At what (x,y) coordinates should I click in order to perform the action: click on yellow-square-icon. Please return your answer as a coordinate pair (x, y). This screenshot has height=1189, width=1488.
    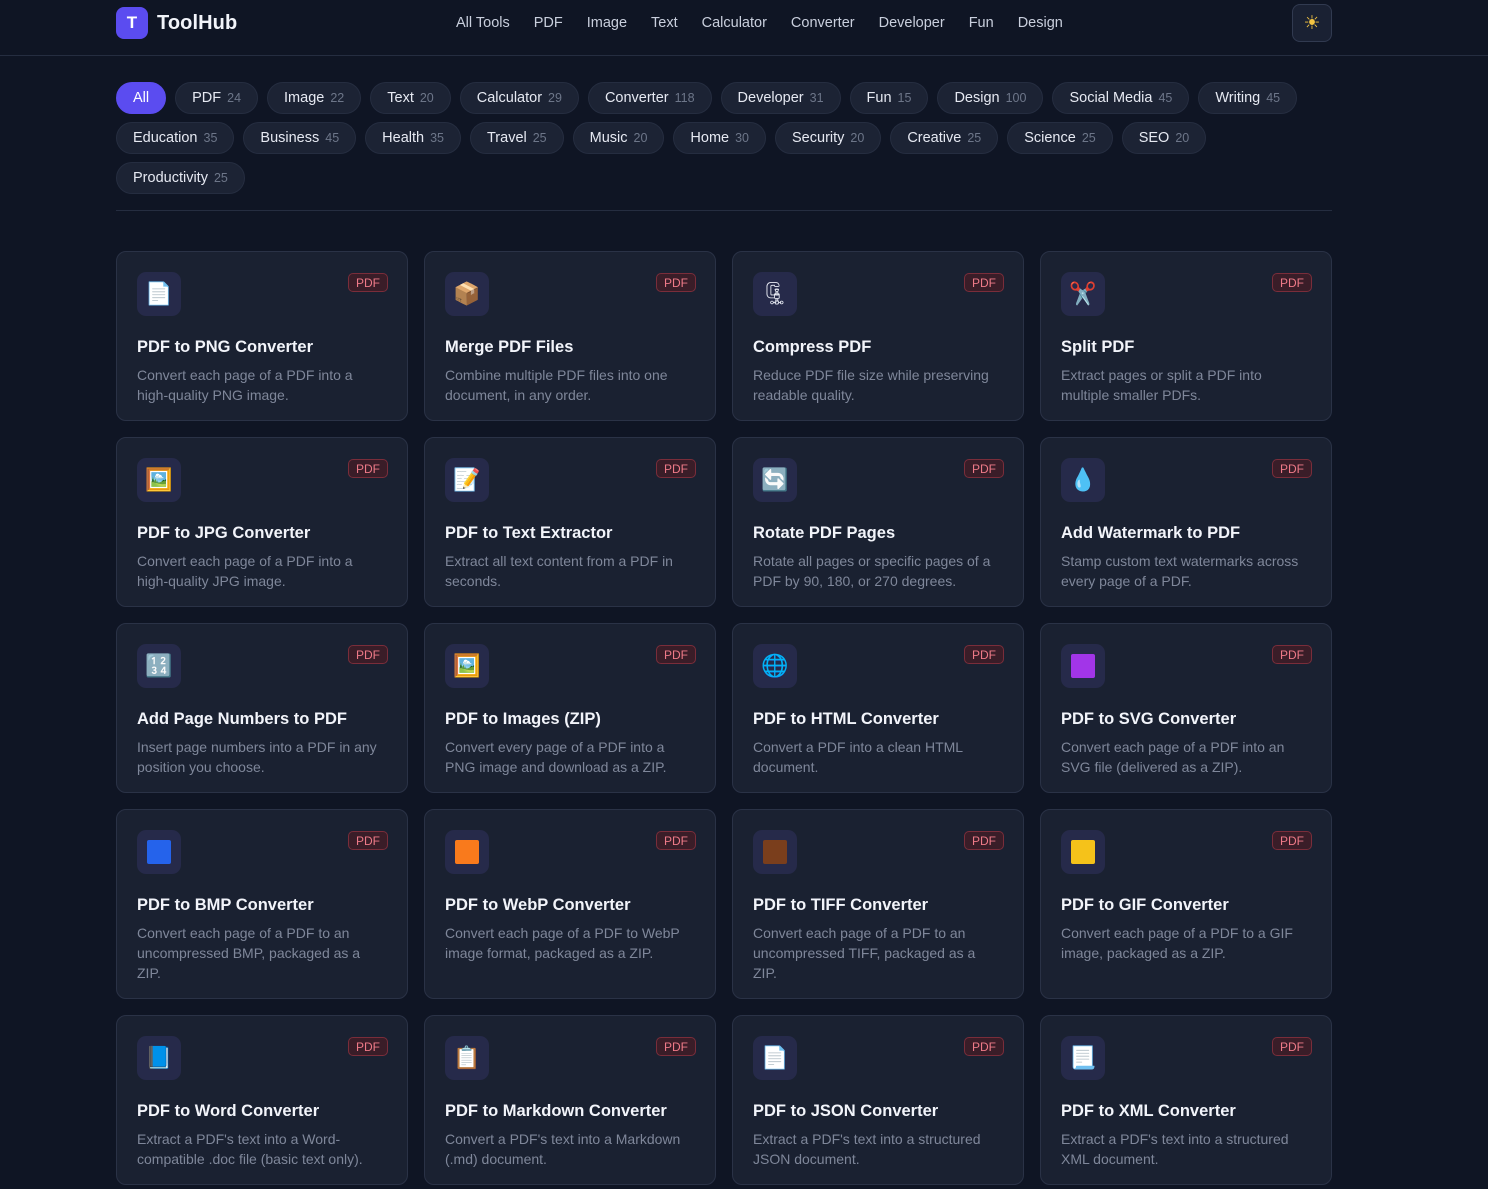
    Looking at the image, I should click on (1083, 852).